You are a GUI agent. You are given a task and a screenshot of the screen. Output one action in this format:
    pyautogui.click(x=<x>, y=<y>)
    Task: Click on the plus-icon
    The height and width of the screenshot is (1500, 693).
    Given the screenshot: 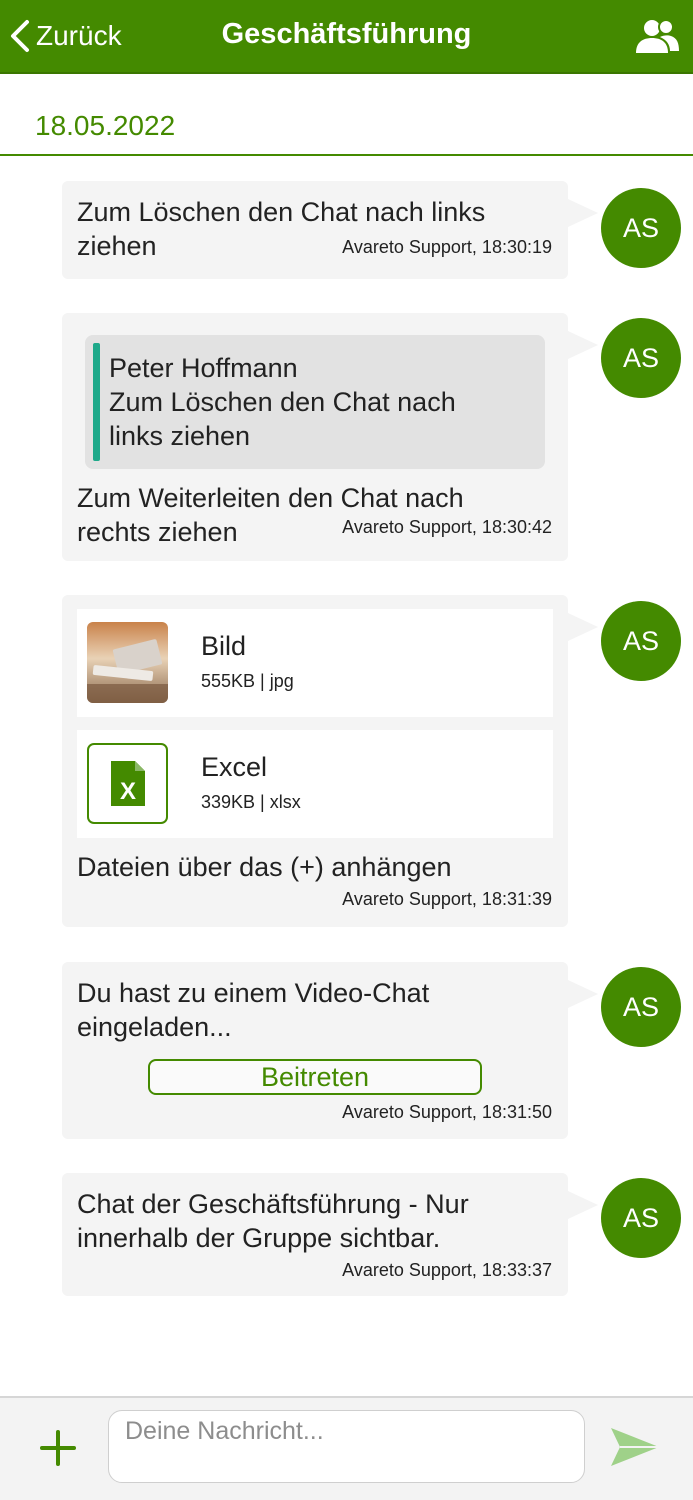 What is the action you would take?
    pyautogui.click(x=58, y=1448)
    